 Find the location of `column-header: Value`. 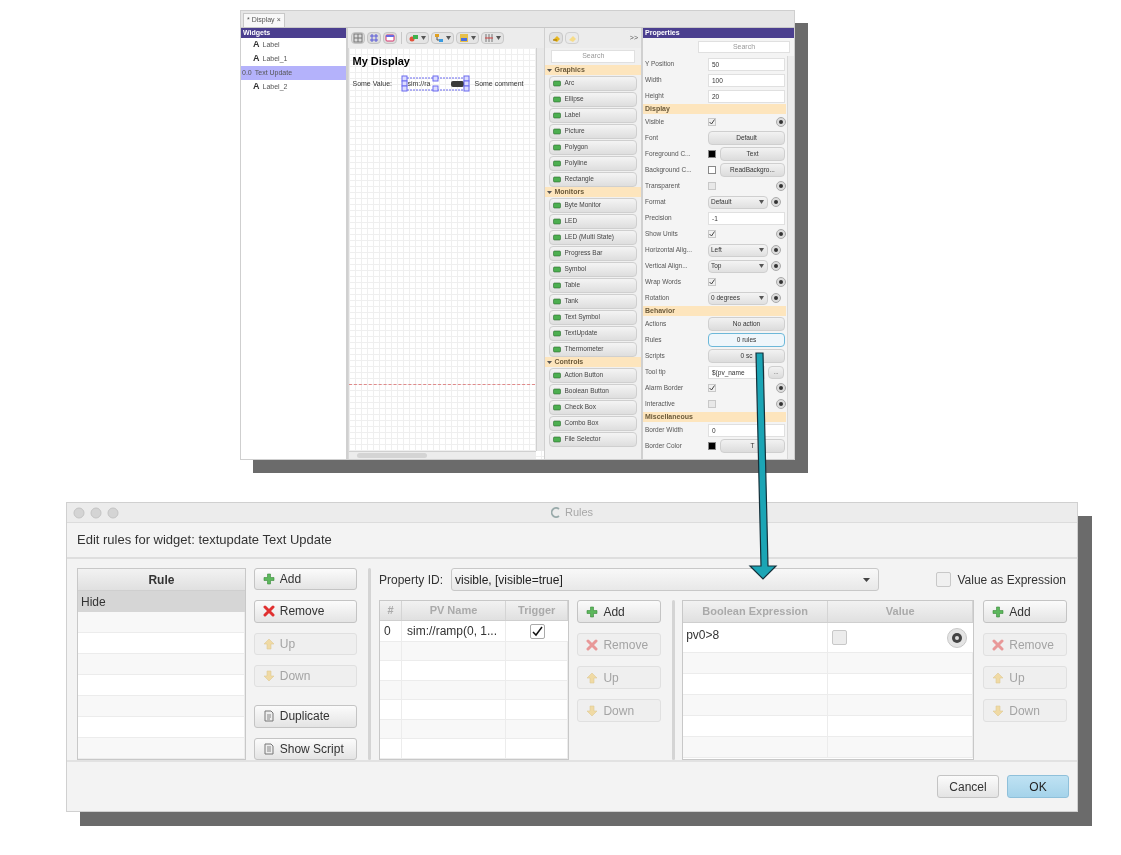

column-header: Value is located at coordinates (901, 611).